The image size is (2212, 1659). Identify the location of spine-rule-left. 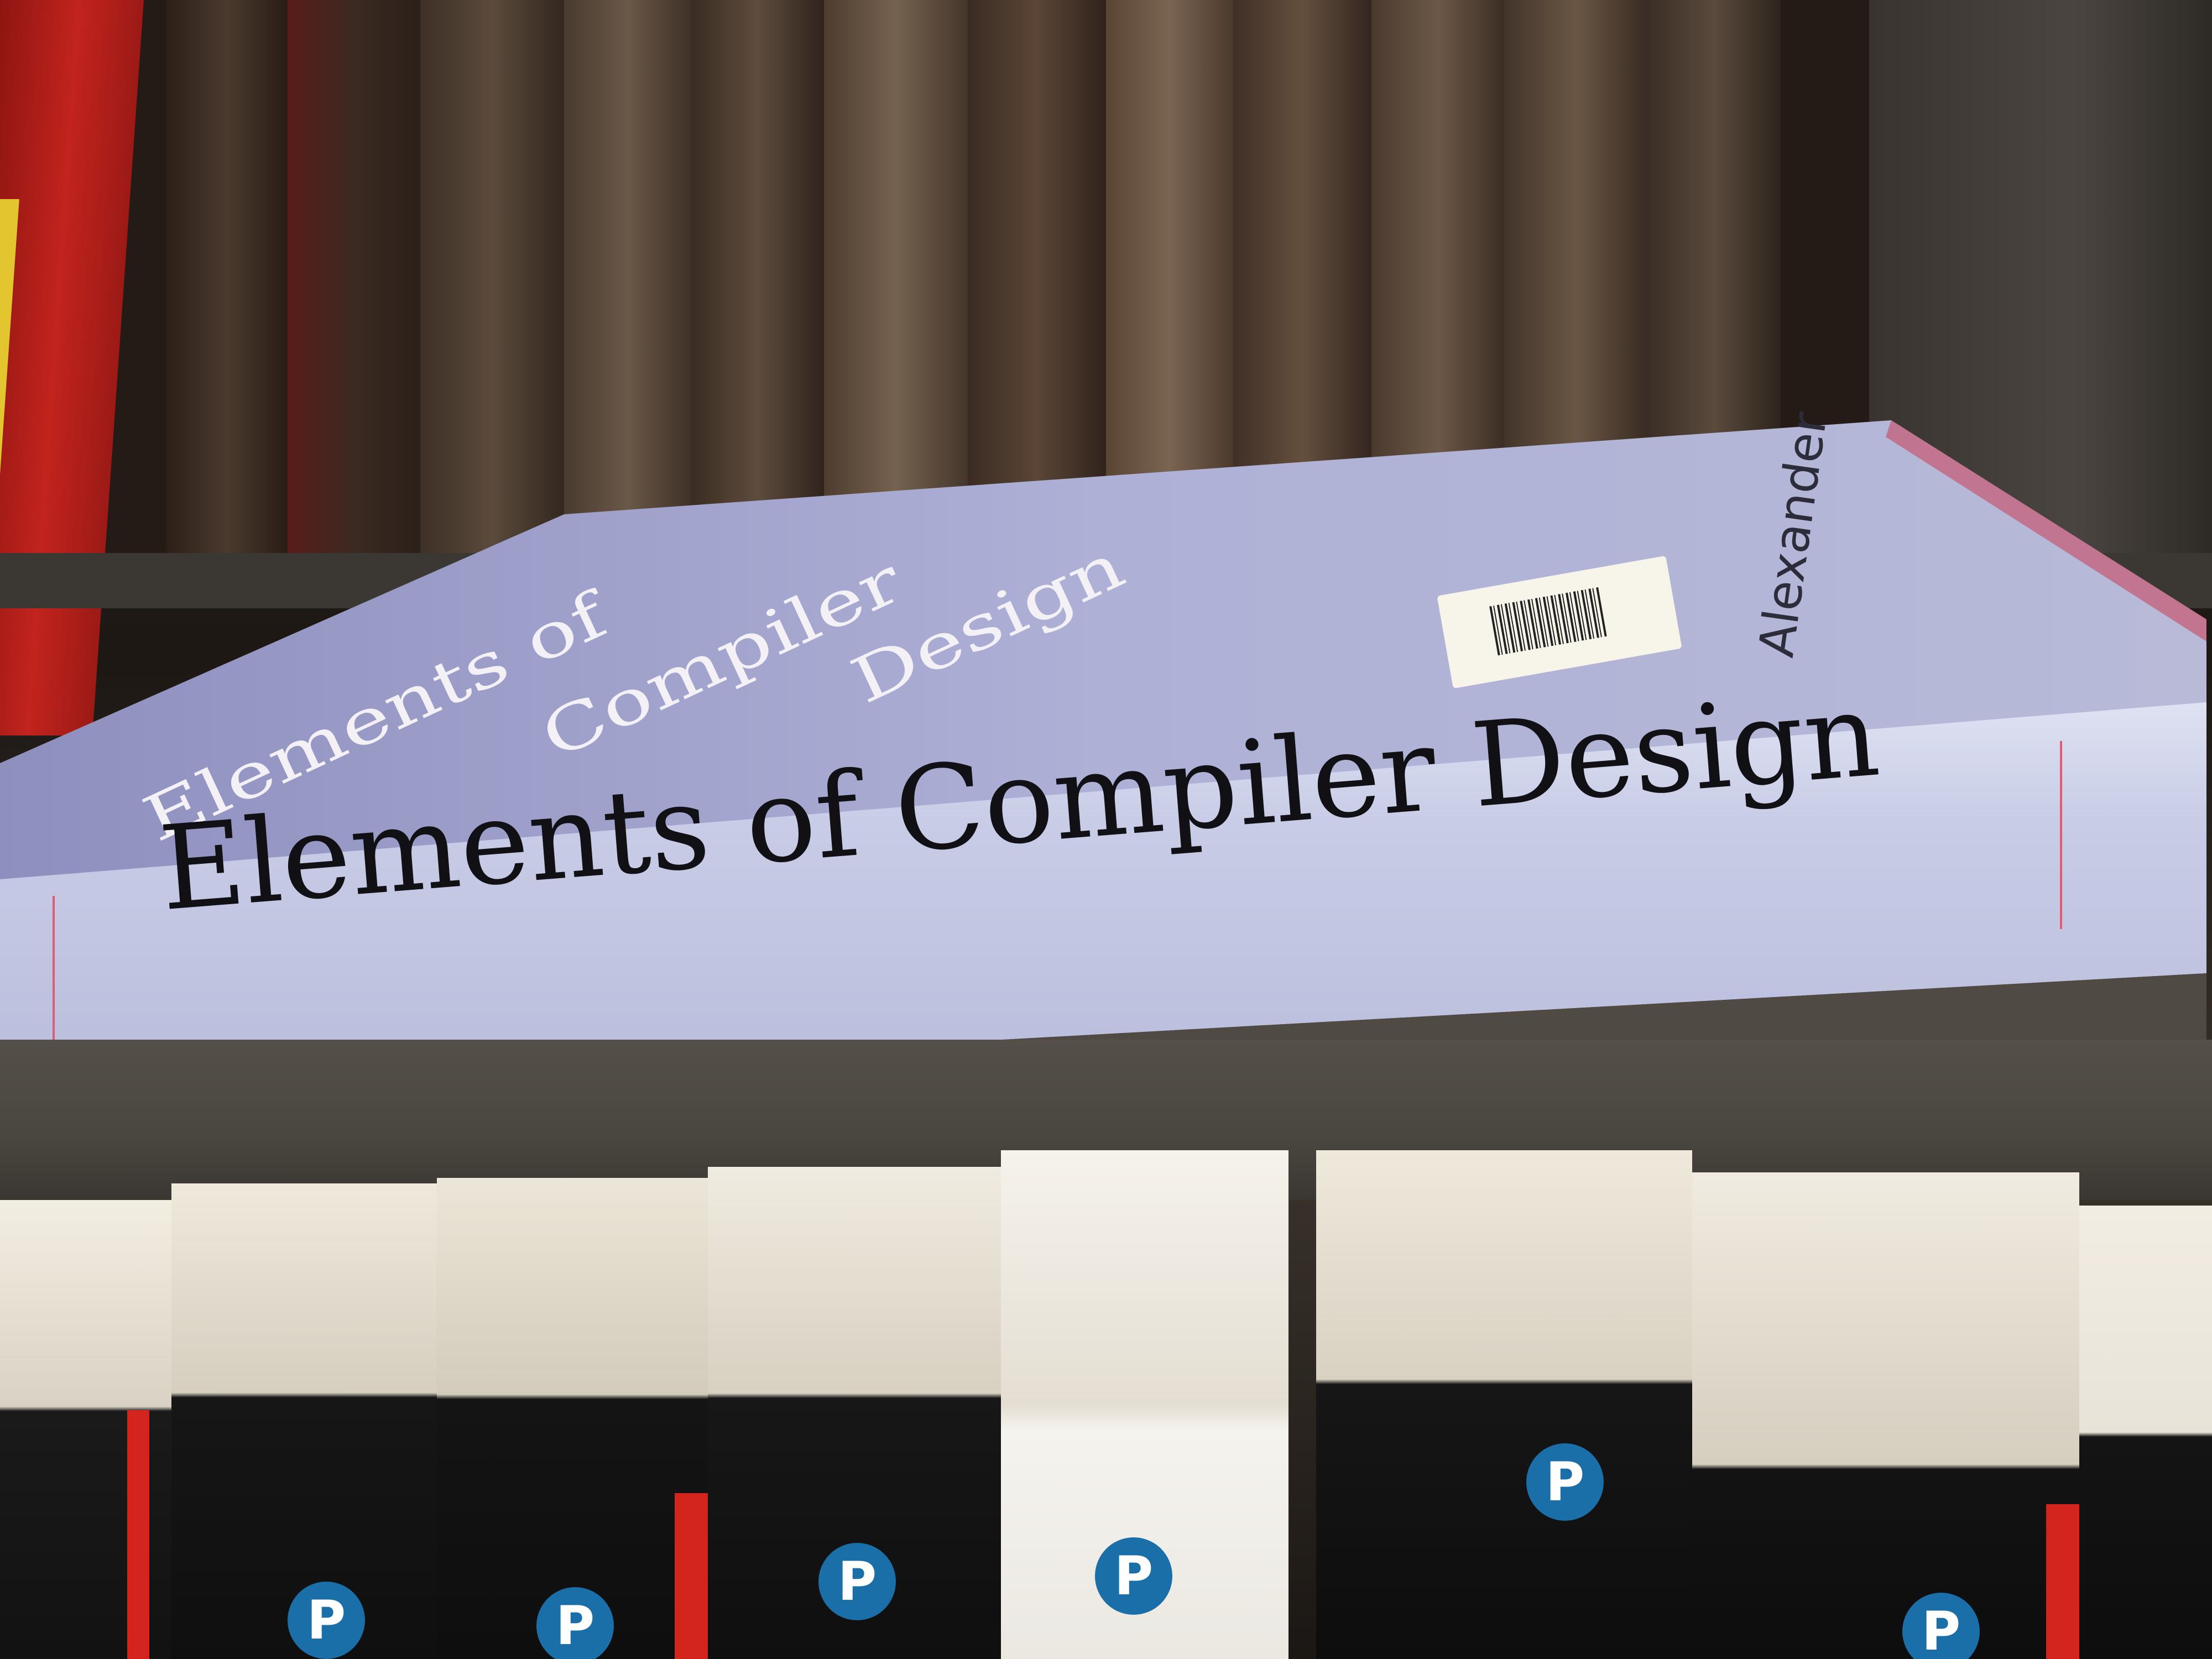
(54, 979).